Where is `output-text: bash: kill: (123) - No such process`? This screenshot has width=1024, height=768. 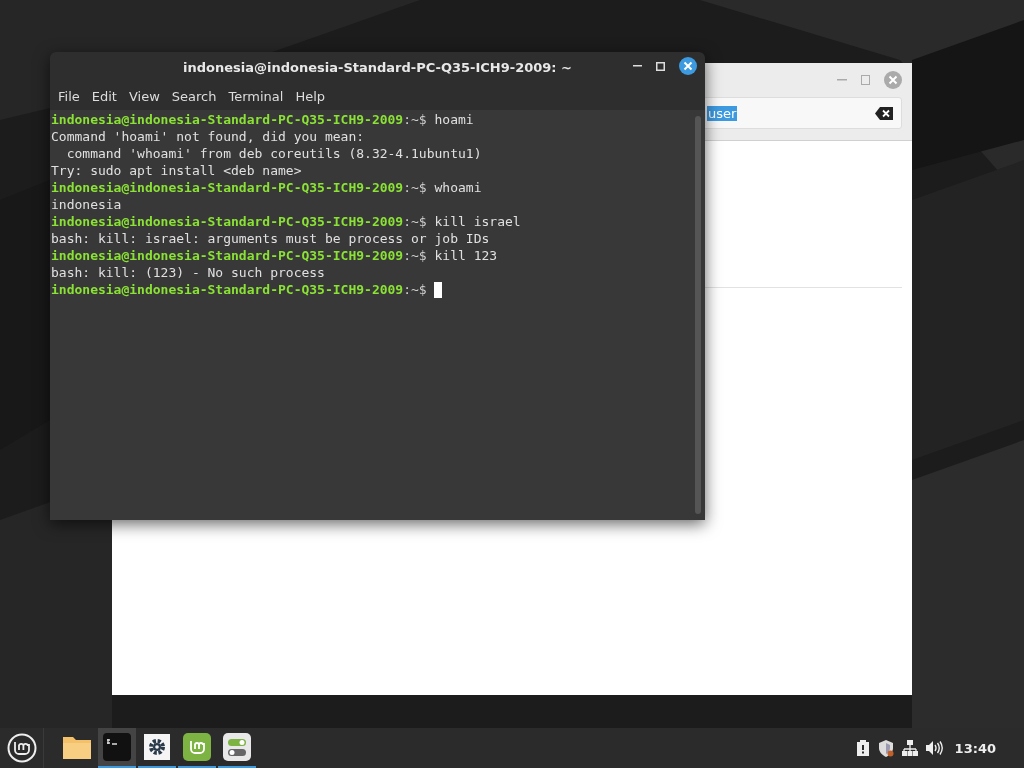
output-text: bash: kill: (123) - No such process is located at coordinates (188, 272).